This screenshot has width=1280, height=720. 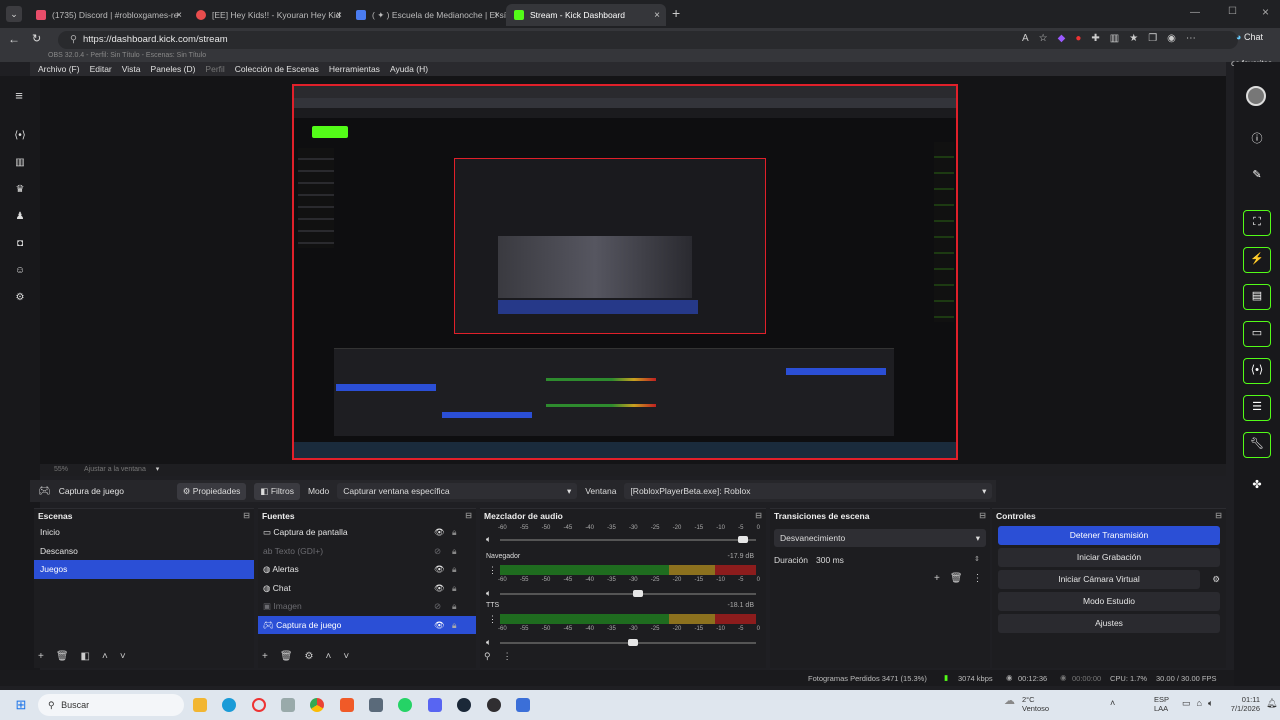 I want to click on network-icon: ⌂, so click(x=1199, y=703).